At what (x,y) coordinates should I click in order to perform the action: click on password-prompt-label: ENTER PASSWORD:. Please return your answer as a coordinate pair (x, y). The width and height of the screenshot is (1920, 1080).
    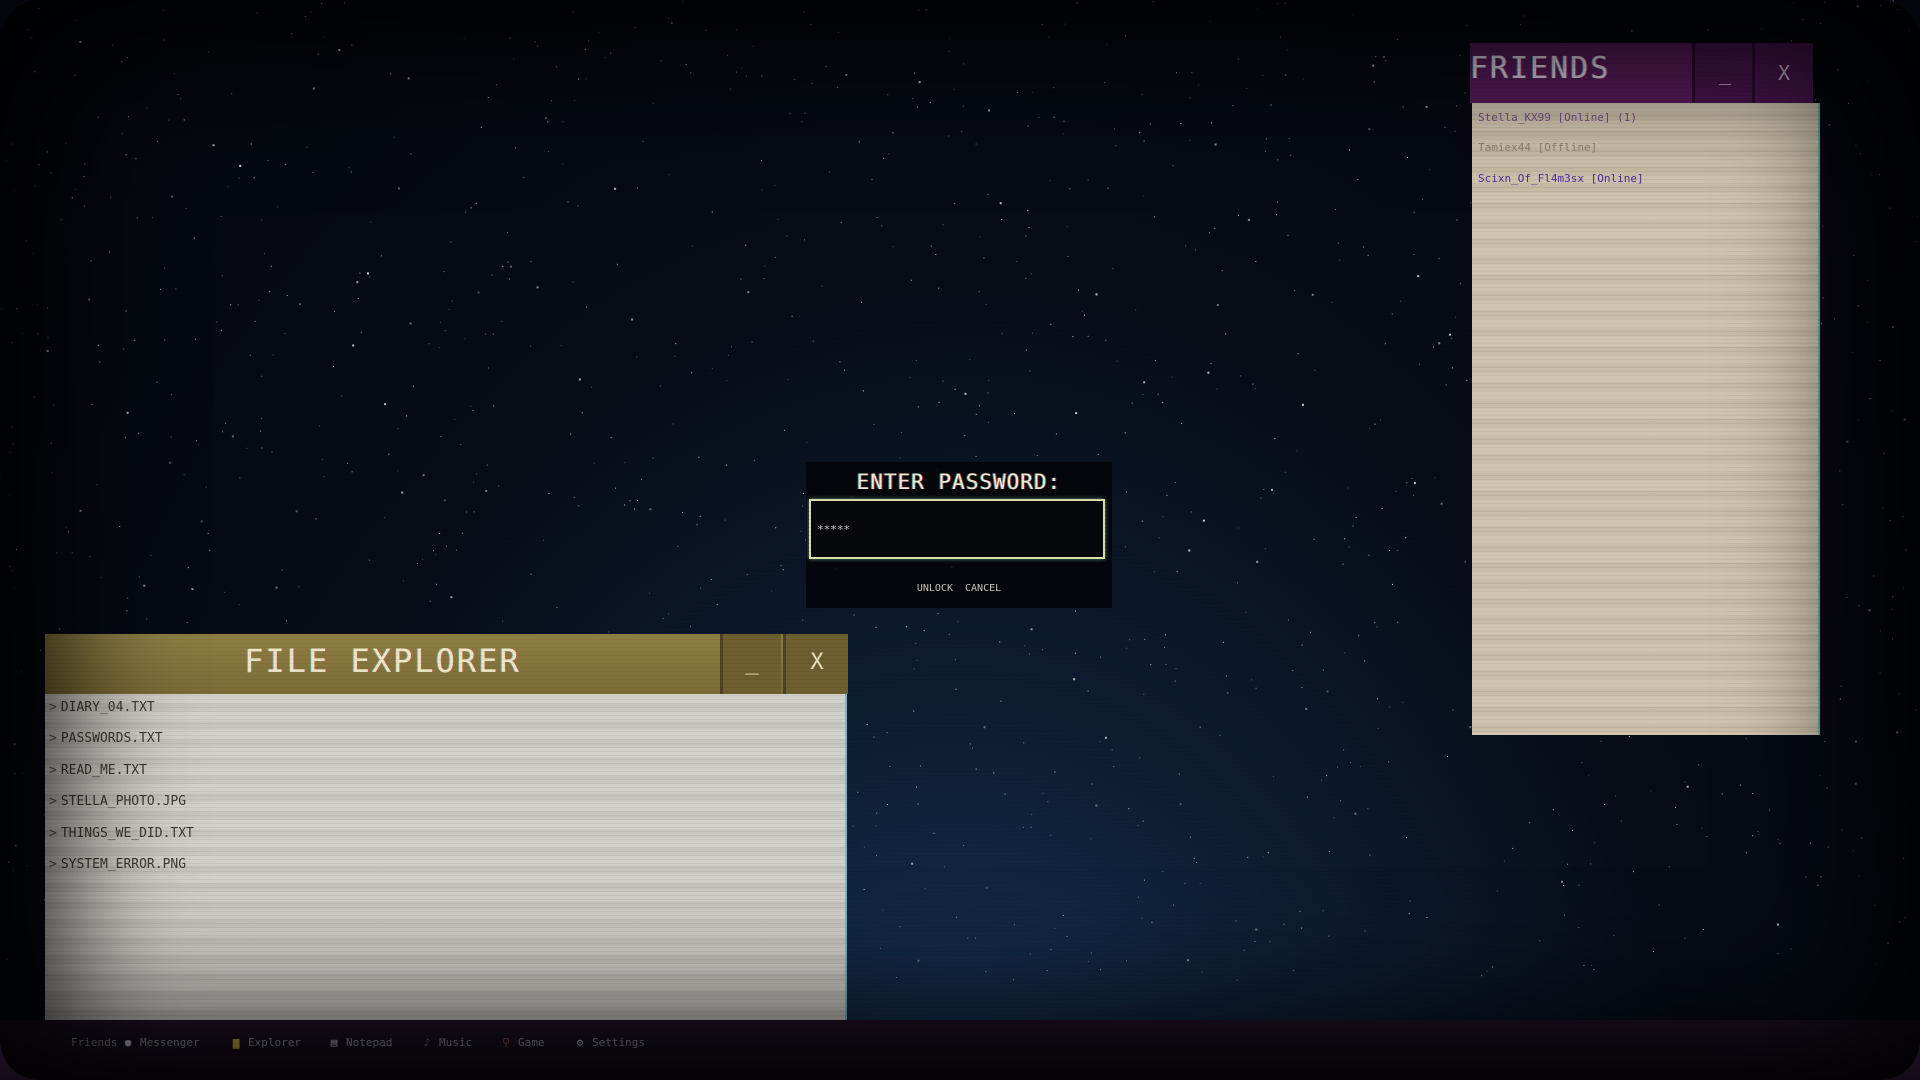
    Looking at the image, I should click on (959, 482).